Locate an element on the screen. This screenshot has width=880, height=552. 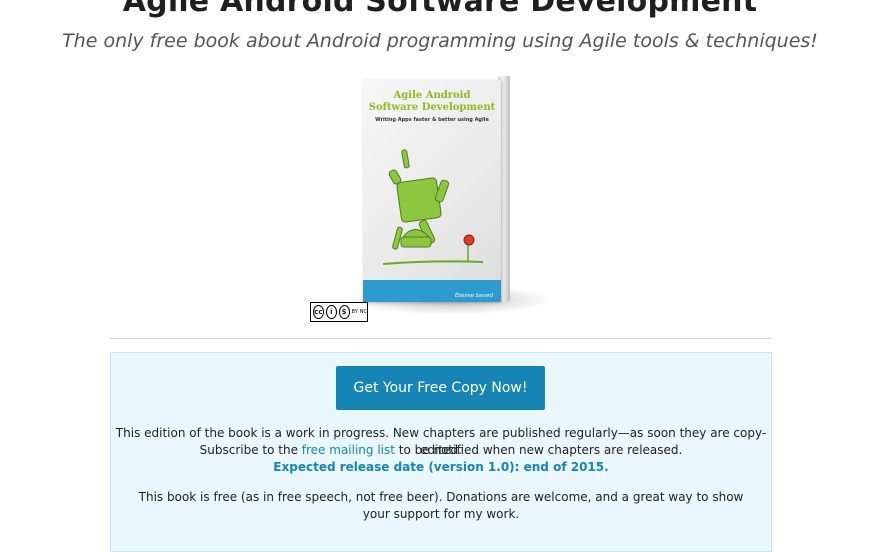
cover-subtitle: Writing Apps faster & better using Agile is located at coordinates (432, 120).